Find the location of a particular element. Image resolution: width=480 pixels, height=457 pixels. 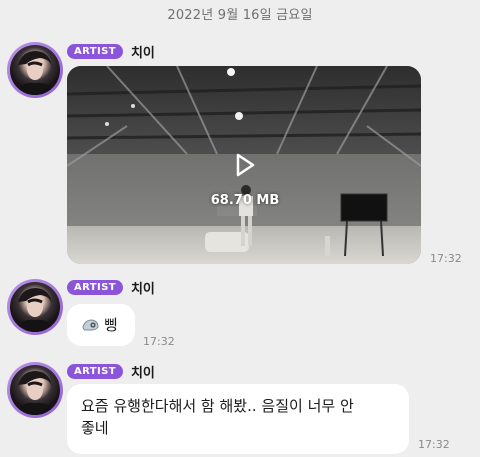

play-icon is located at coordinates (245, 165).